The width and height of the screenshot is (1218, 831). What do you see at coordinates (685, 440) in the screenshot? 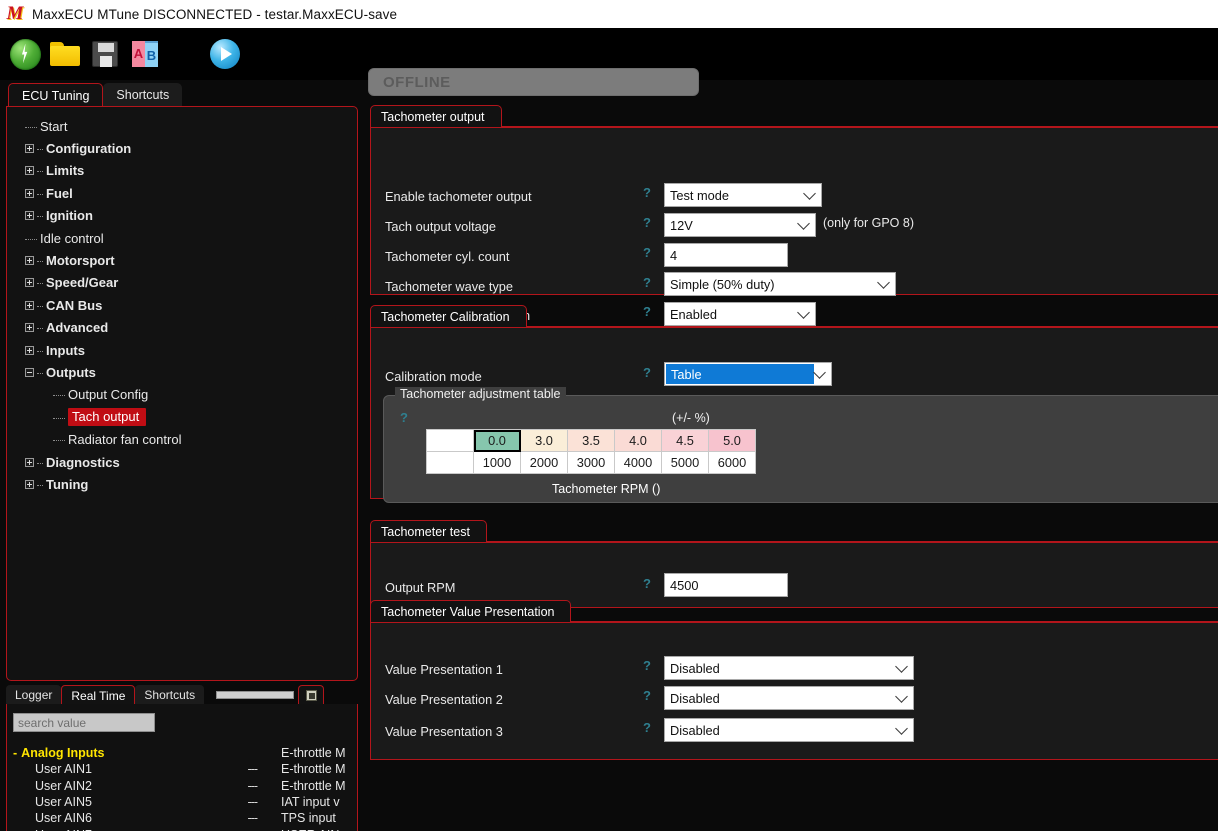
I see `table-value-cell: 4.5` at bounding box center [685, 440].